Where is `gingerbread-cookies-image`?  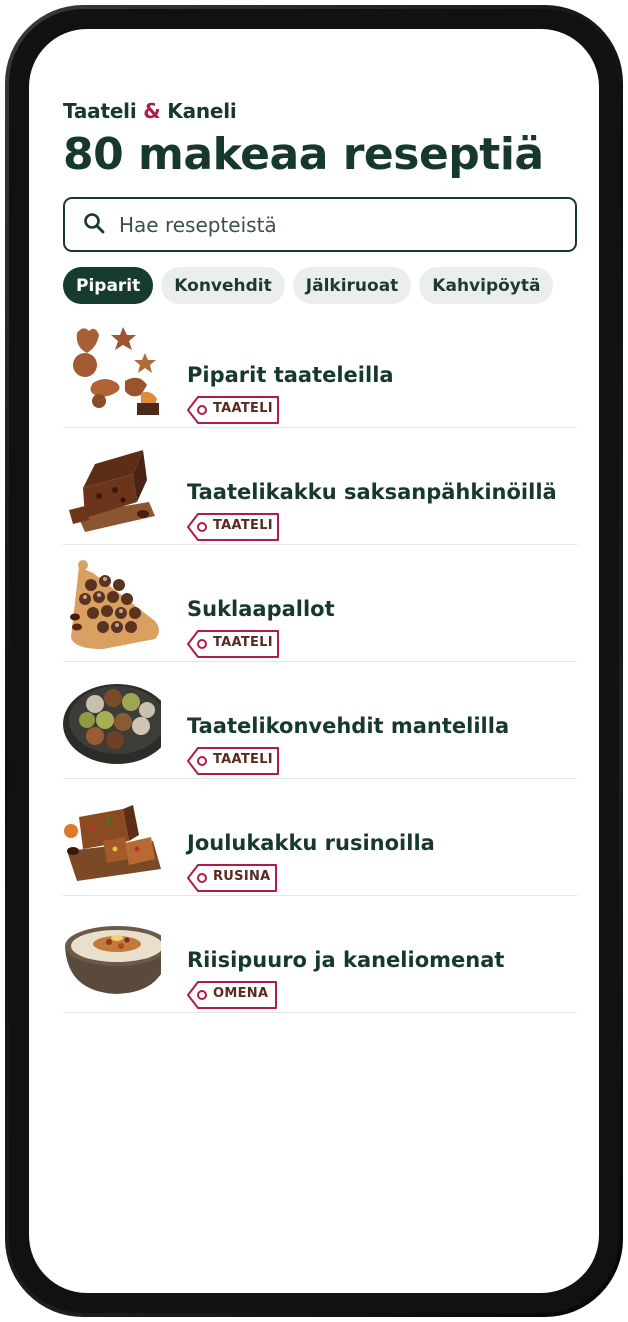 gingerbread-cookies-image is located at coordinates (112, 370).